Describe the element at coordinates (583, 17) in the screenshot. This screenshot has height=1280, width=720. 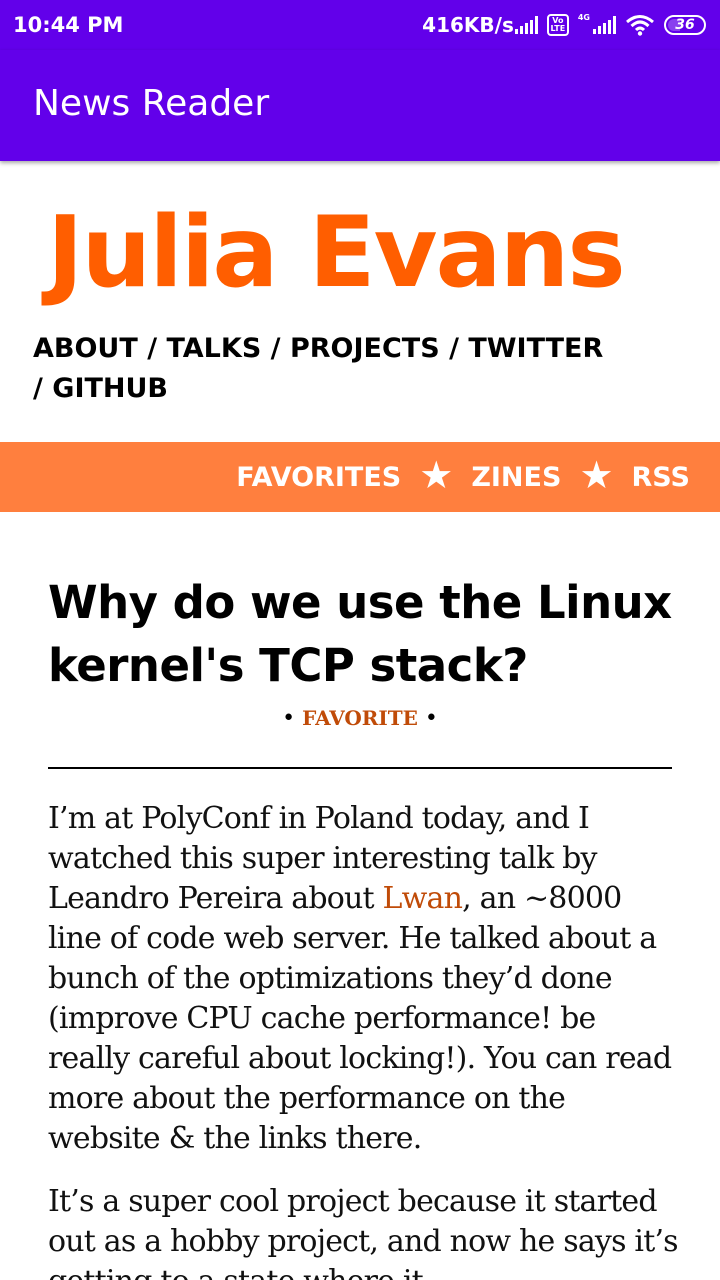
I see `network-type-label: 4G` at that location.